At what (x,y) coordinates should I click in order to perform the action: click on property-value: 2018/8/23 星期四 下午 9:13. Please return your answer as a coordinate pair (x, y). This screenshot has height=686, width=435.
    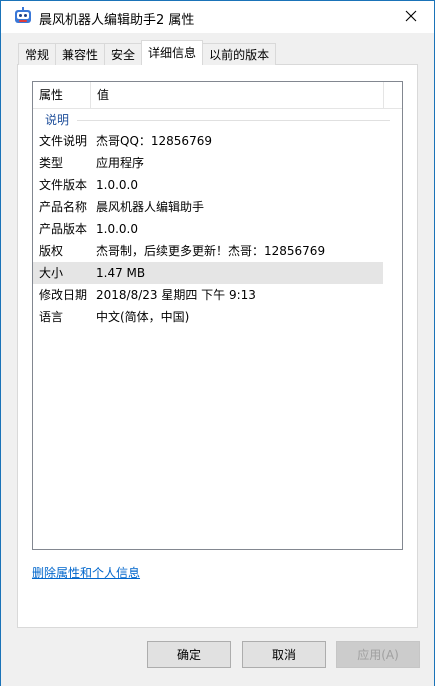
    Looking at the image, I should click on (176, 295).